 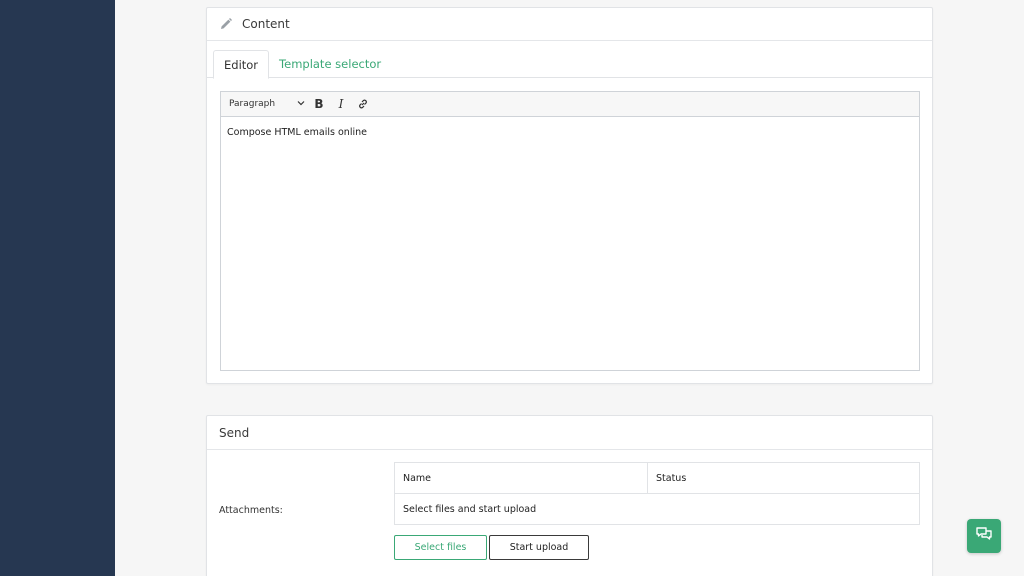 I want to click on select-files-button: Select files, so click(x=440, y=547).